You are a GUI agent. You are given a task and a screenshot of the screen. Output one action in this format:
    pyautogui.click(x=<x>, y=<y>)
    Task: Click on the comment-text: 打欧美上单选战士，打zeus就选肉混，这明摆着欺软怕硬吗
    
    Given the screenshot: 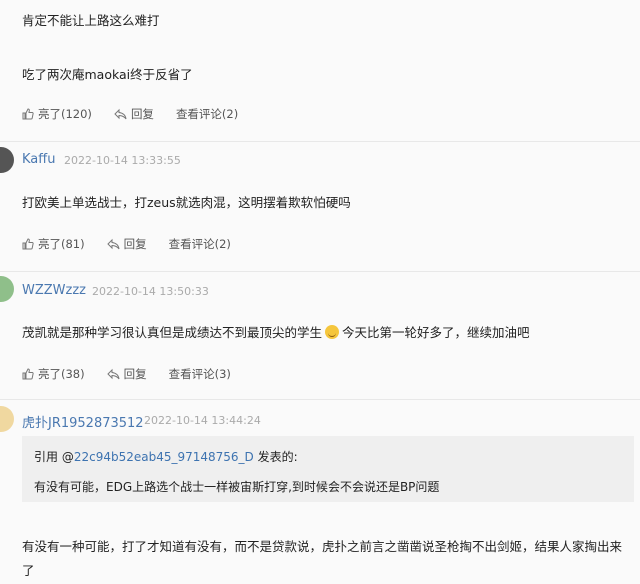 What is the action you would take?
    pyautogui.click(x=186, y=202)
    